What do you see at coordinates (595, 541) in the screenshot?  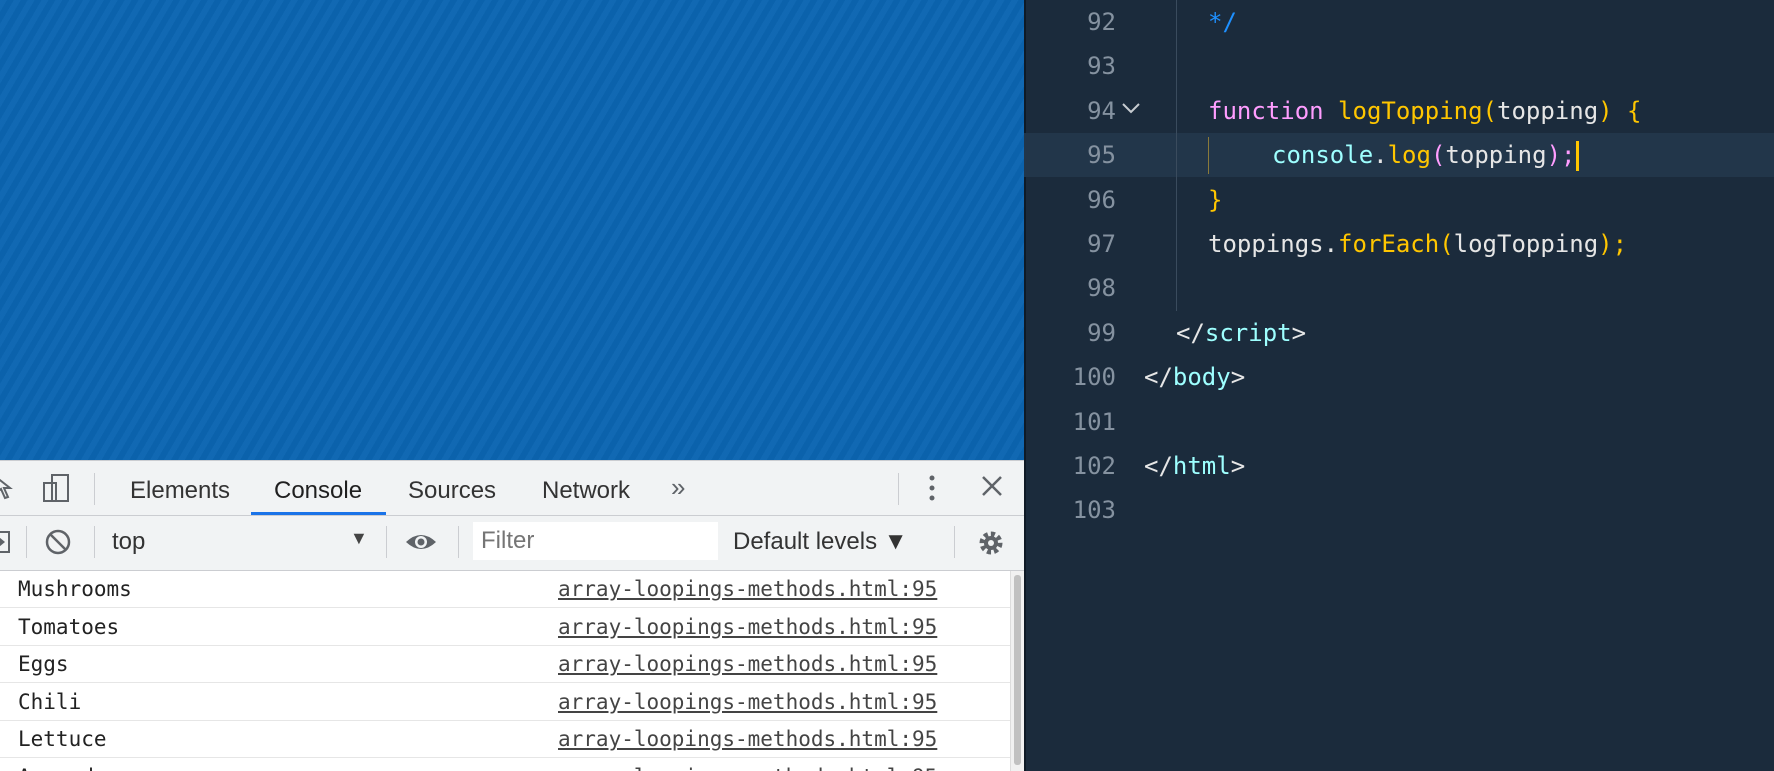 I see `filter-input` at bounding box center [595, 541].